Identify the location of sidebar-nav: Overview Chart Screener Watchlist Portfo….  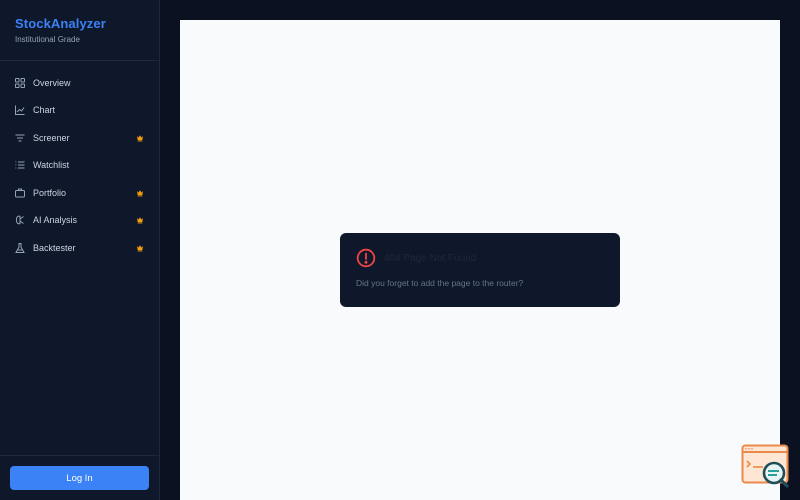
(79, 161).